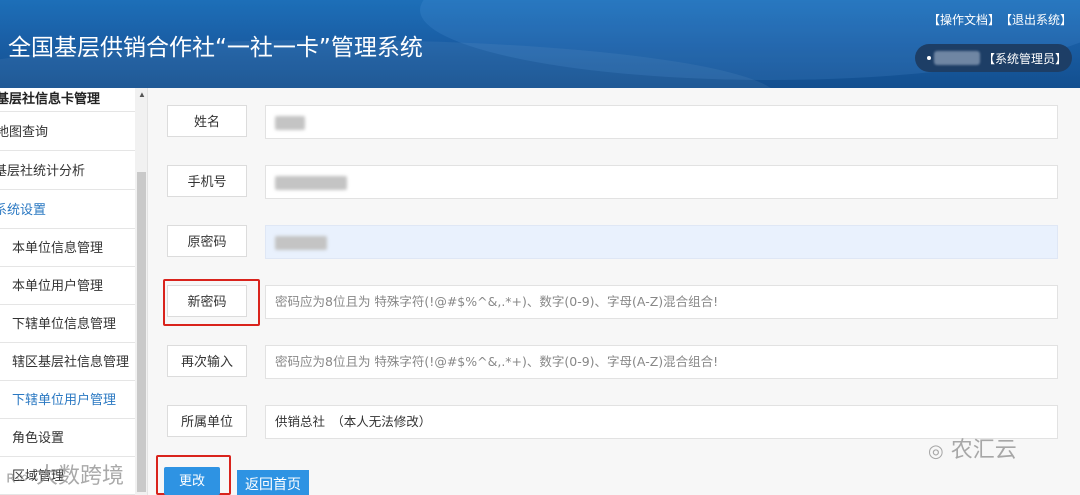  I want to click on name-row: 姓名, so click(614, 123).